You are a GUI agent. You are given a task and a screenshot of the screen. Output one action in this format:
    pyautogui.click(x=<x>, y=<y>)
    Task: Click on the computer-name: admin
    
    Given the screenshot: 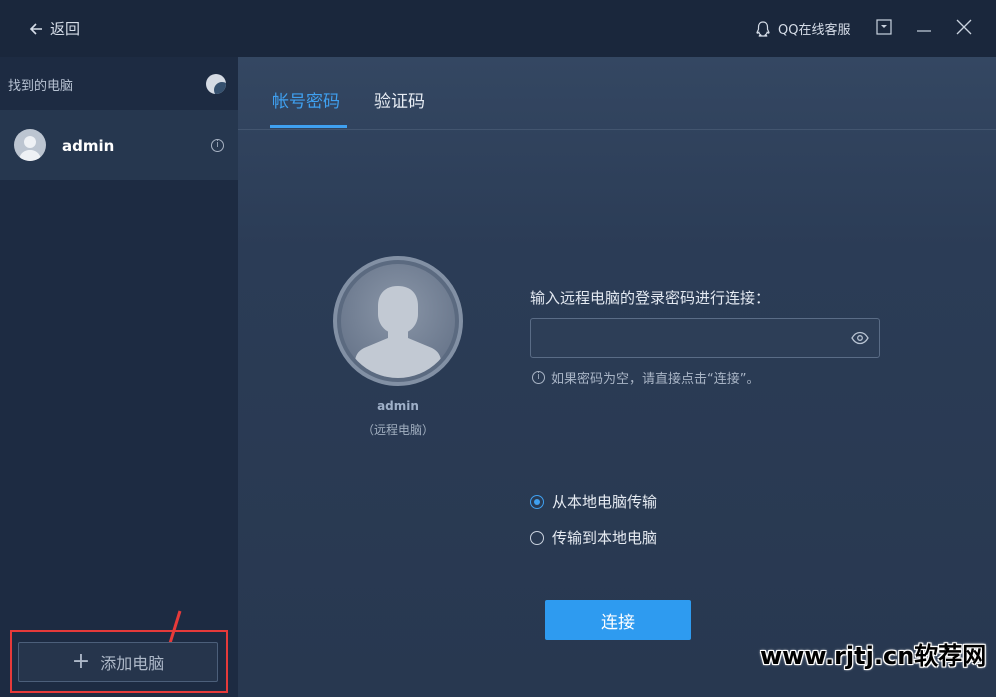 What is the action you would take?
    pyautogui.click(x=88, y=146)
    